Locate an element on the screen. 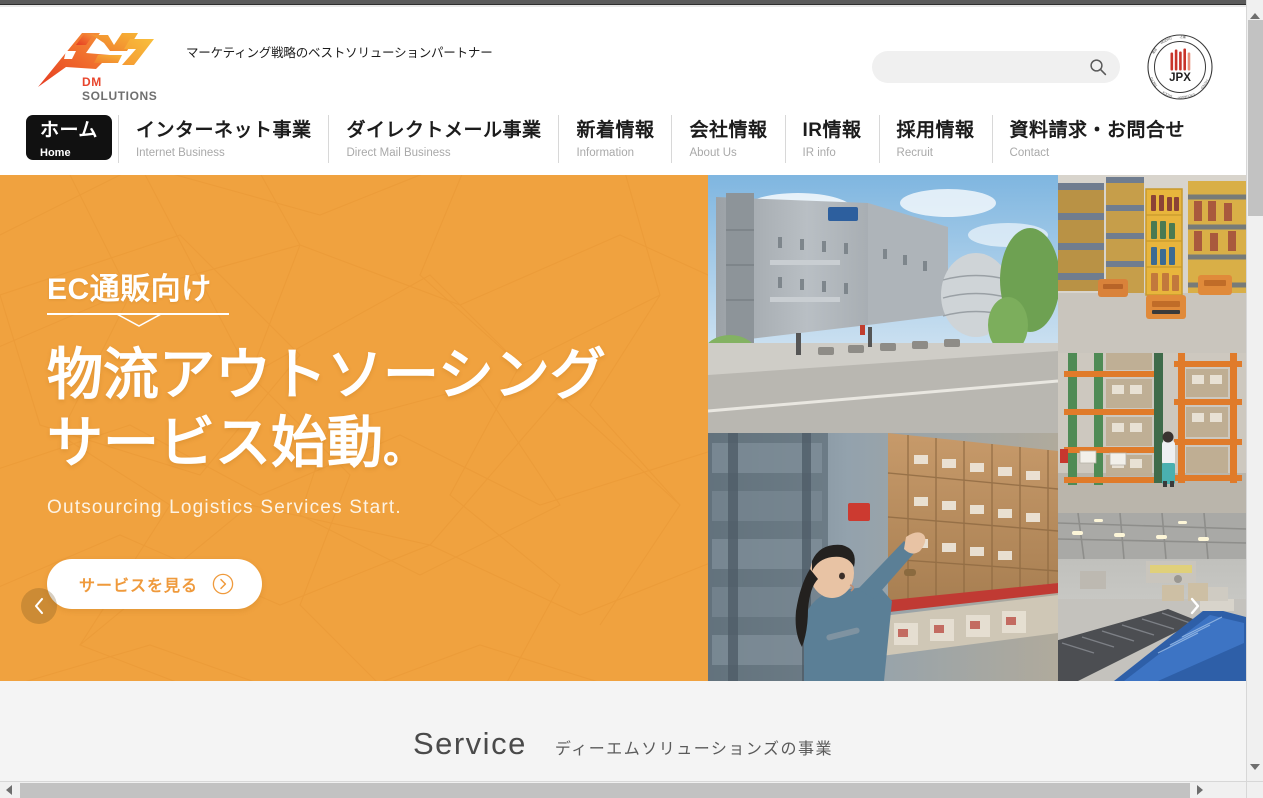  search-icon is located at coordinates (1098, 67).